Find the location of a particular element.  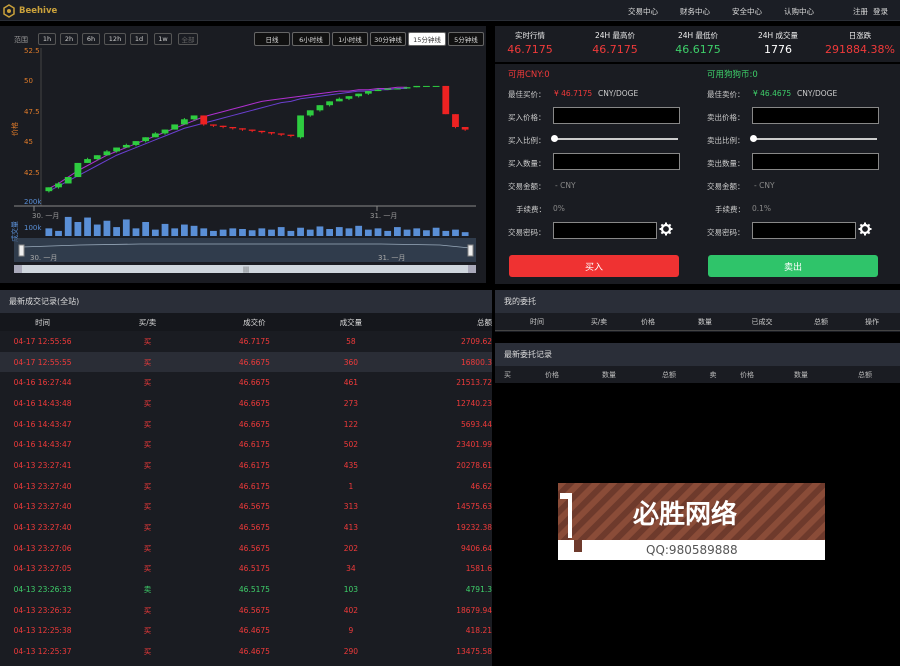

trade-price: 46.5675 is located at coordinates (254, 610).